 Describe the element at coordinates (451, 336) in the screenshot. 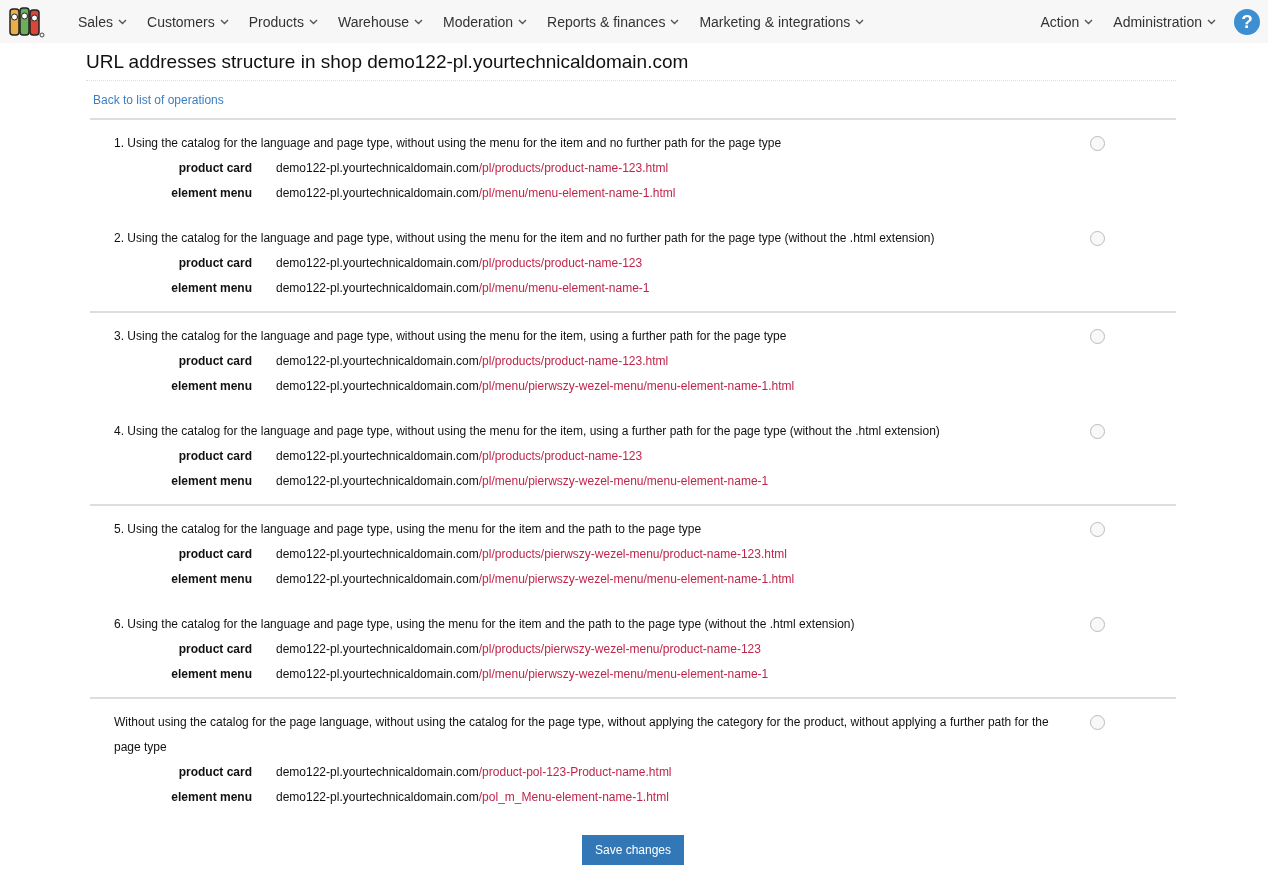

I see `option-description: 3. Using the catalog for the language and page type, without using the menu for the item, using a further path for the page type` at that location.